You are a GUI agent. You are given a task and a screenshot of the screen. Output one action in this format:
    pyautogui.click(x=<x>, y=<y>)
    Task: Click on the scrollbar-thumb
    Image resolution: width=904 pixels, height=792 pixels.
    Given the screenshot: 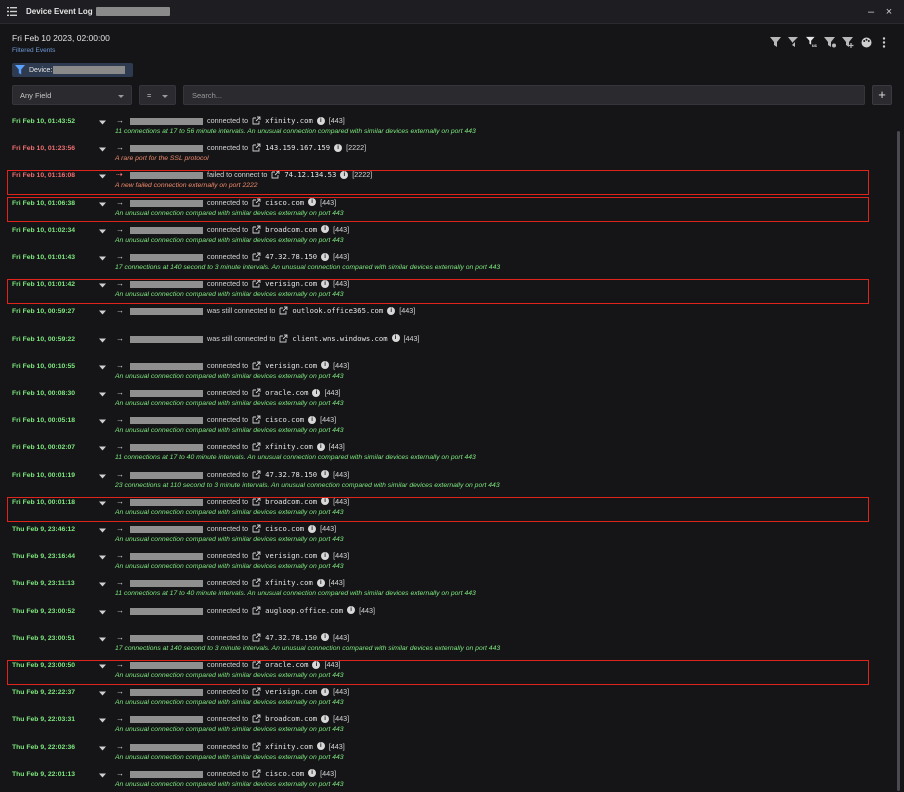 What is the action you would take?
    pyautogui.click(x=898, y=461)
    